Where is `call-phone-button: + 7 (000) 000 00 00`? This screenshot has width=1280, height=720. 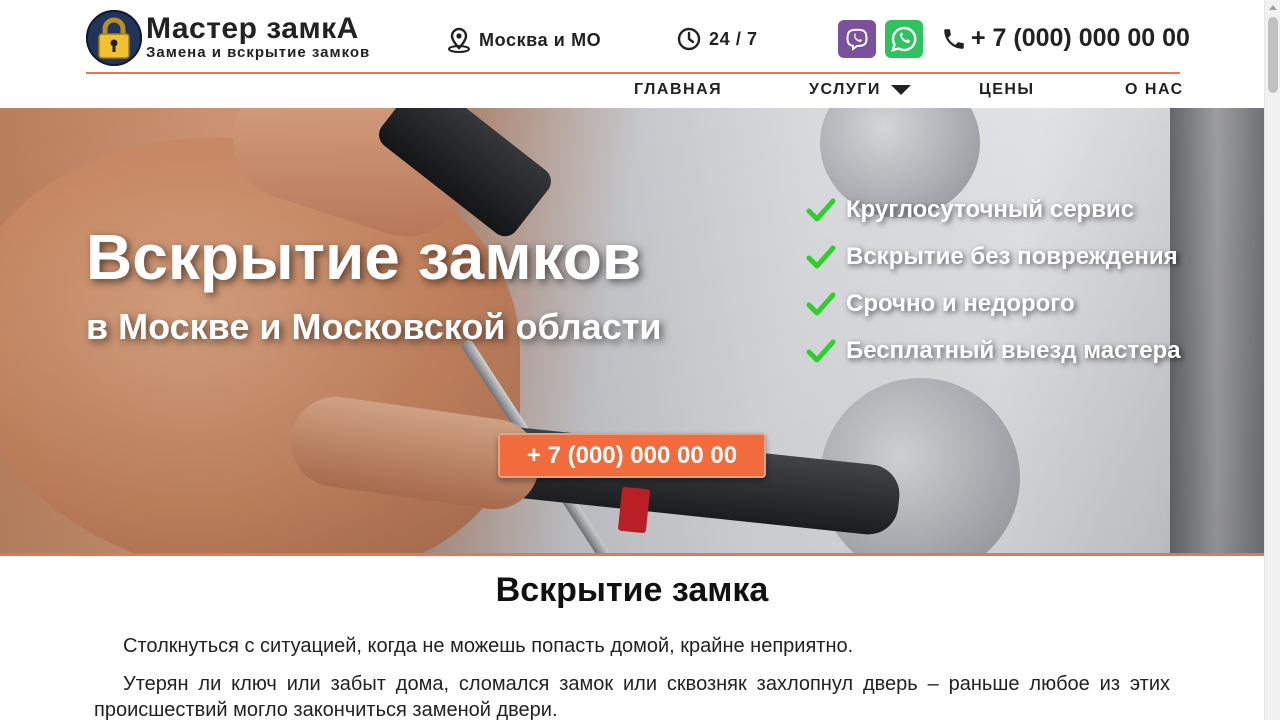 call-phone-button: + 7 (000) 000 00 00 is located at coordinates (632, 455).